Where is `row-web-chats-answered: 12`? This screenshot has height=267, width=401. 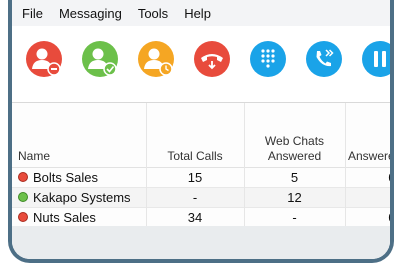 row-web-chats-answered: 12 is located at coordinates (294, 197).